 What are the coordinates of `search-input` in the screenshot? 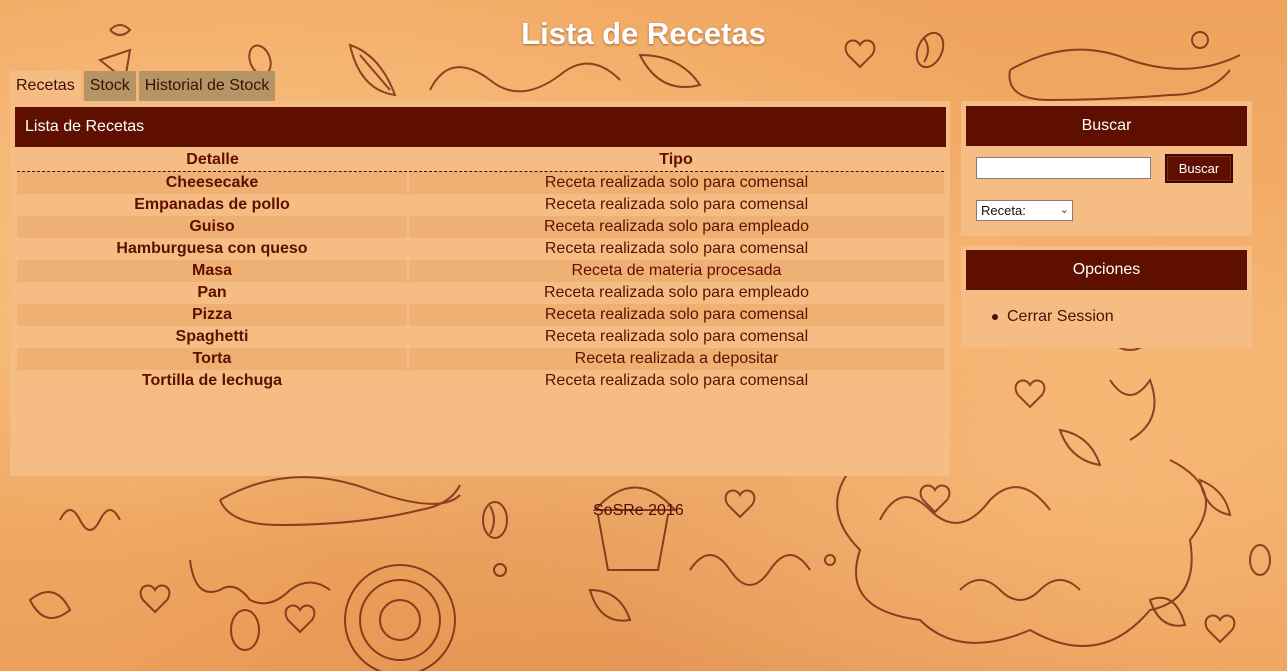 It's located at (1063, 168).